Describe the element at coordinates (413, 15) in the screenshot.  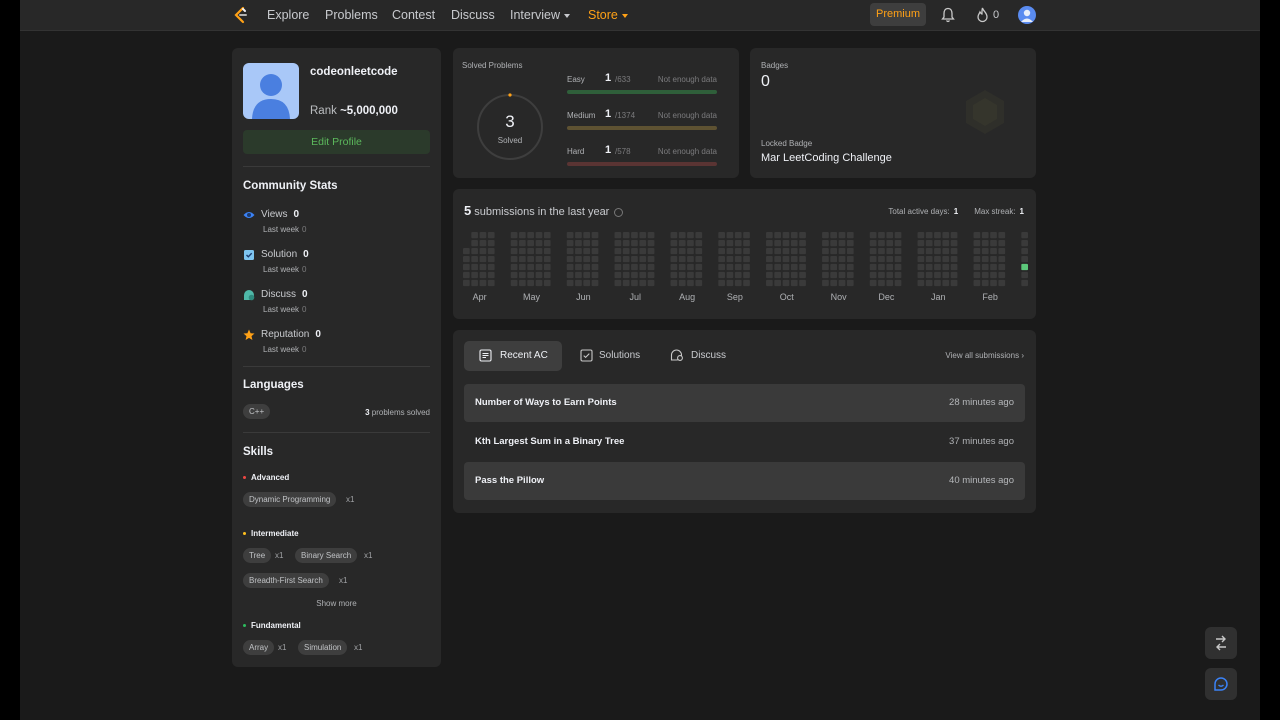
I see `nav-contest: Contest` at that location.